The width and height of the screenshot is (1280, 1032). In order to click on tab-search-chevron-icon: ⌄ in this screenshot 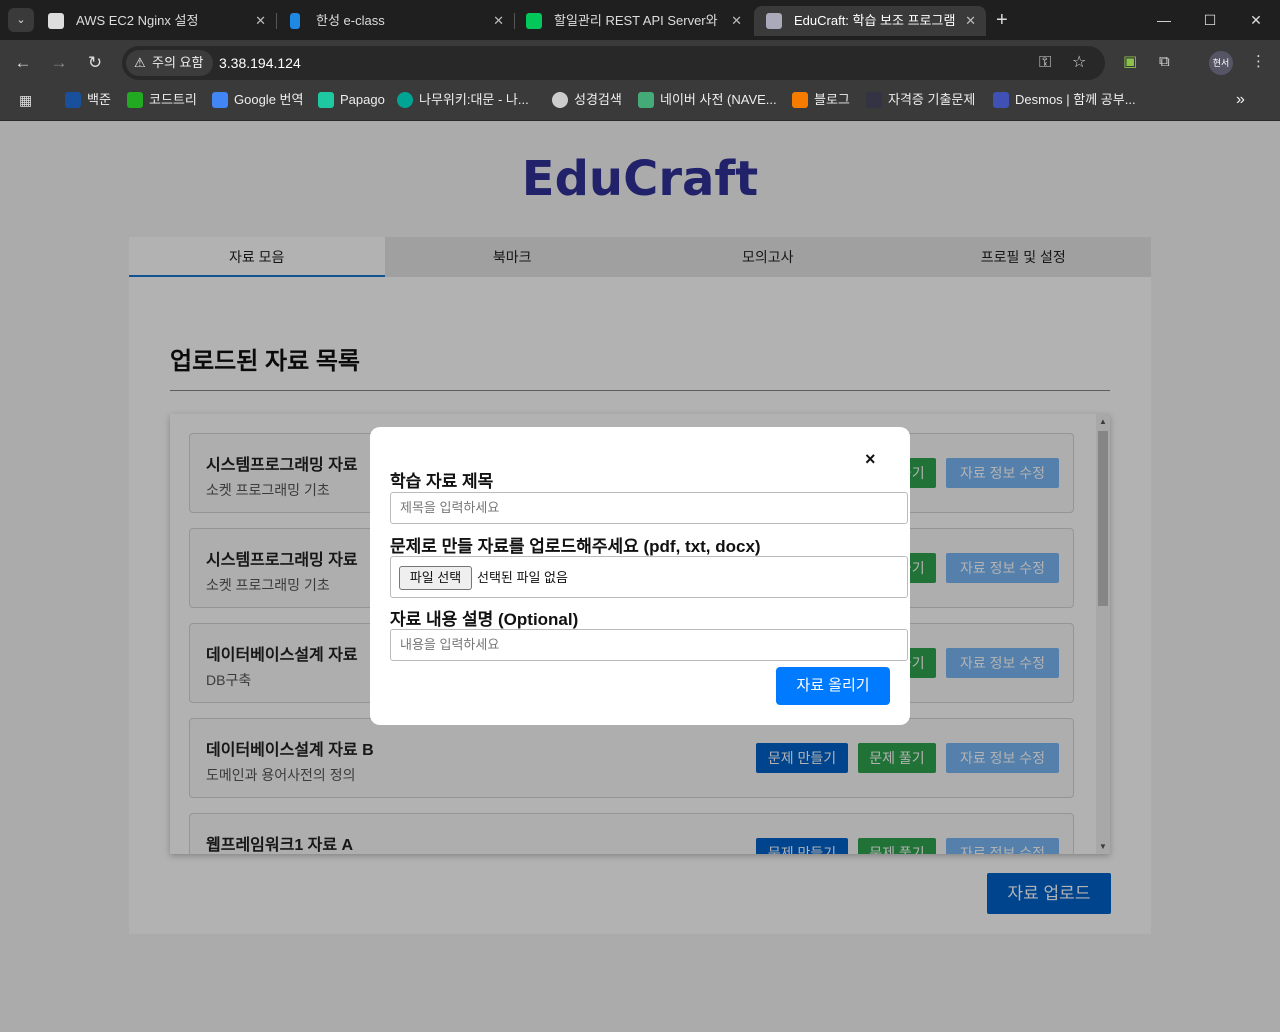, I will do `click(21, 20)`.